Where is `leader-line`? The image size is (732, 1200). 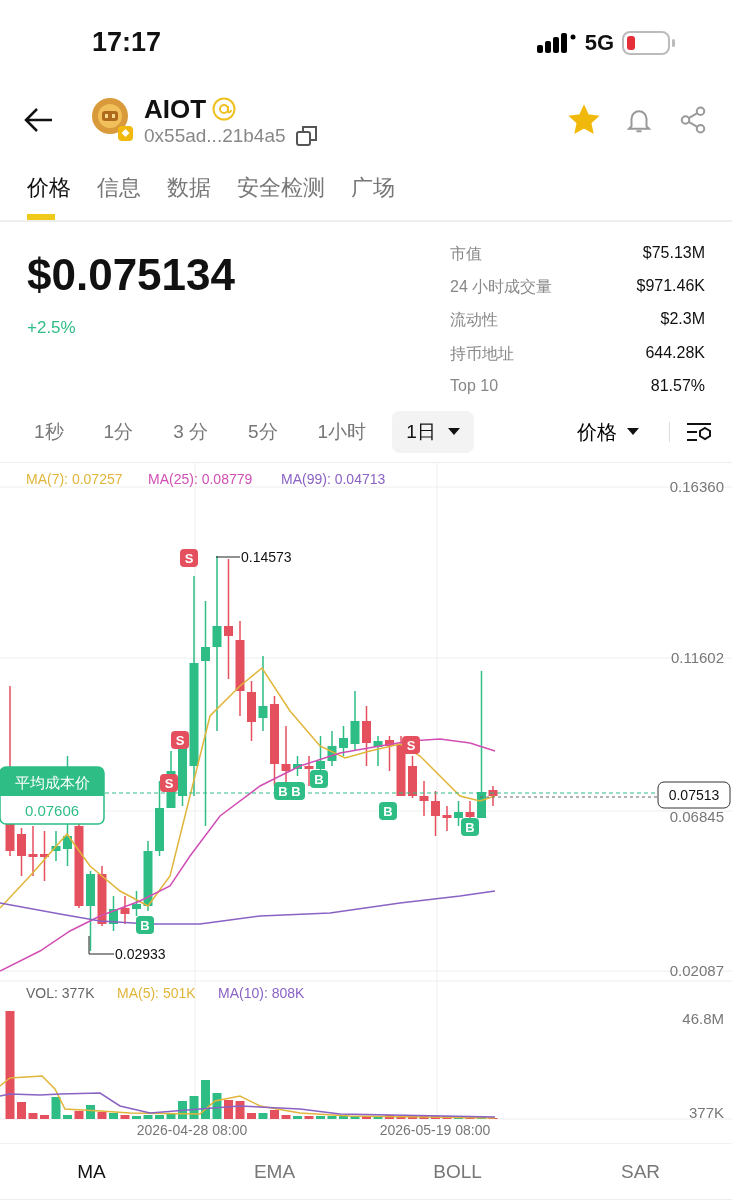 leader-line is located at coordinates (228, 557).